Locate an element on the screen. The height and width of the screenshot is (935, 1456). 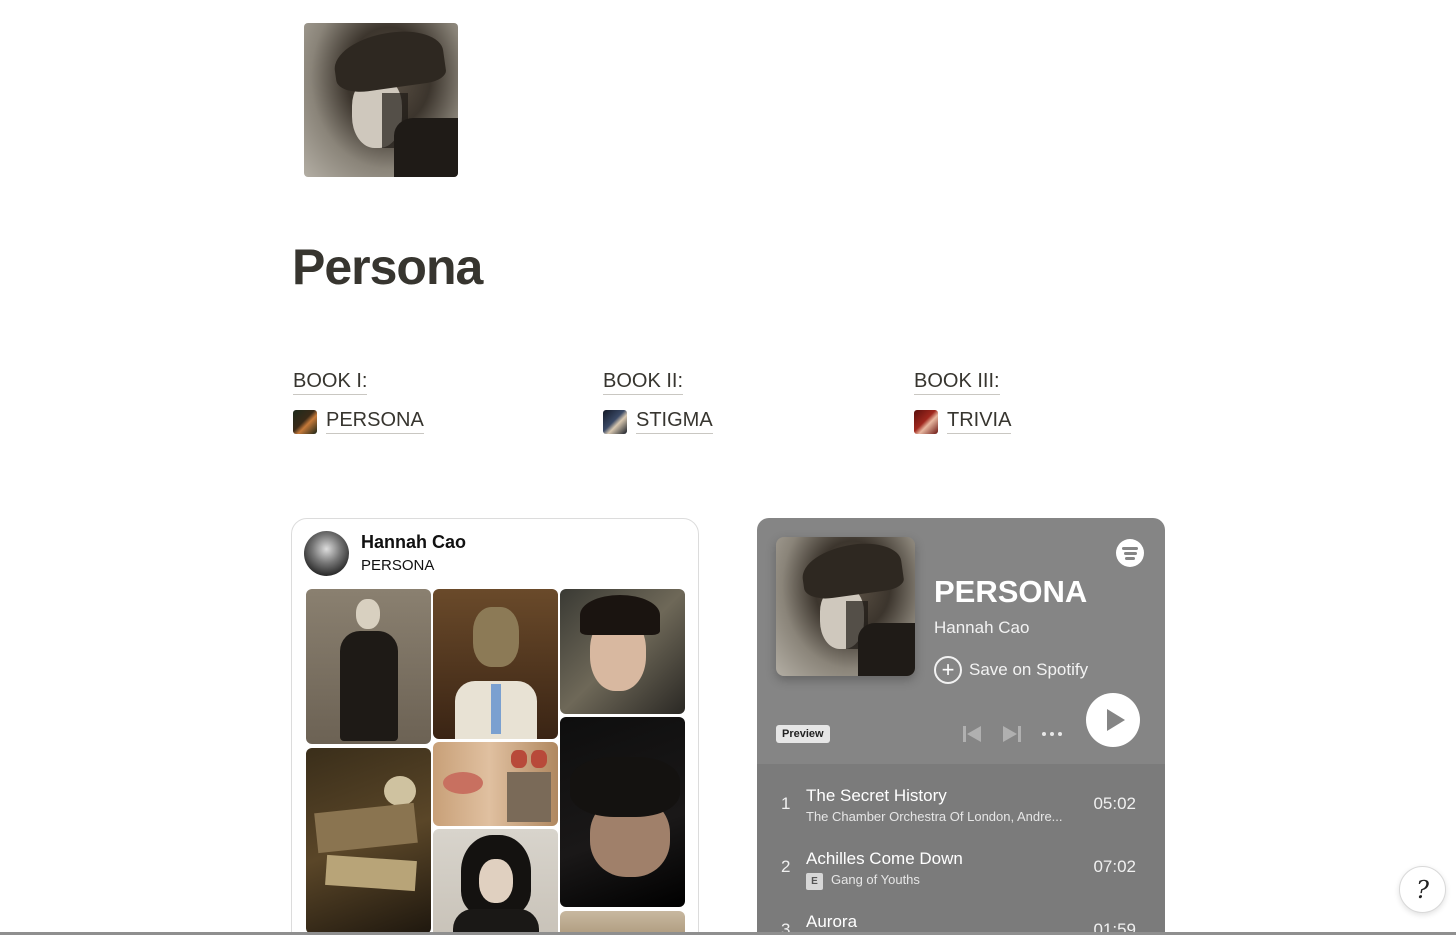
page-title: Persona is located at coordinates (387, 267).